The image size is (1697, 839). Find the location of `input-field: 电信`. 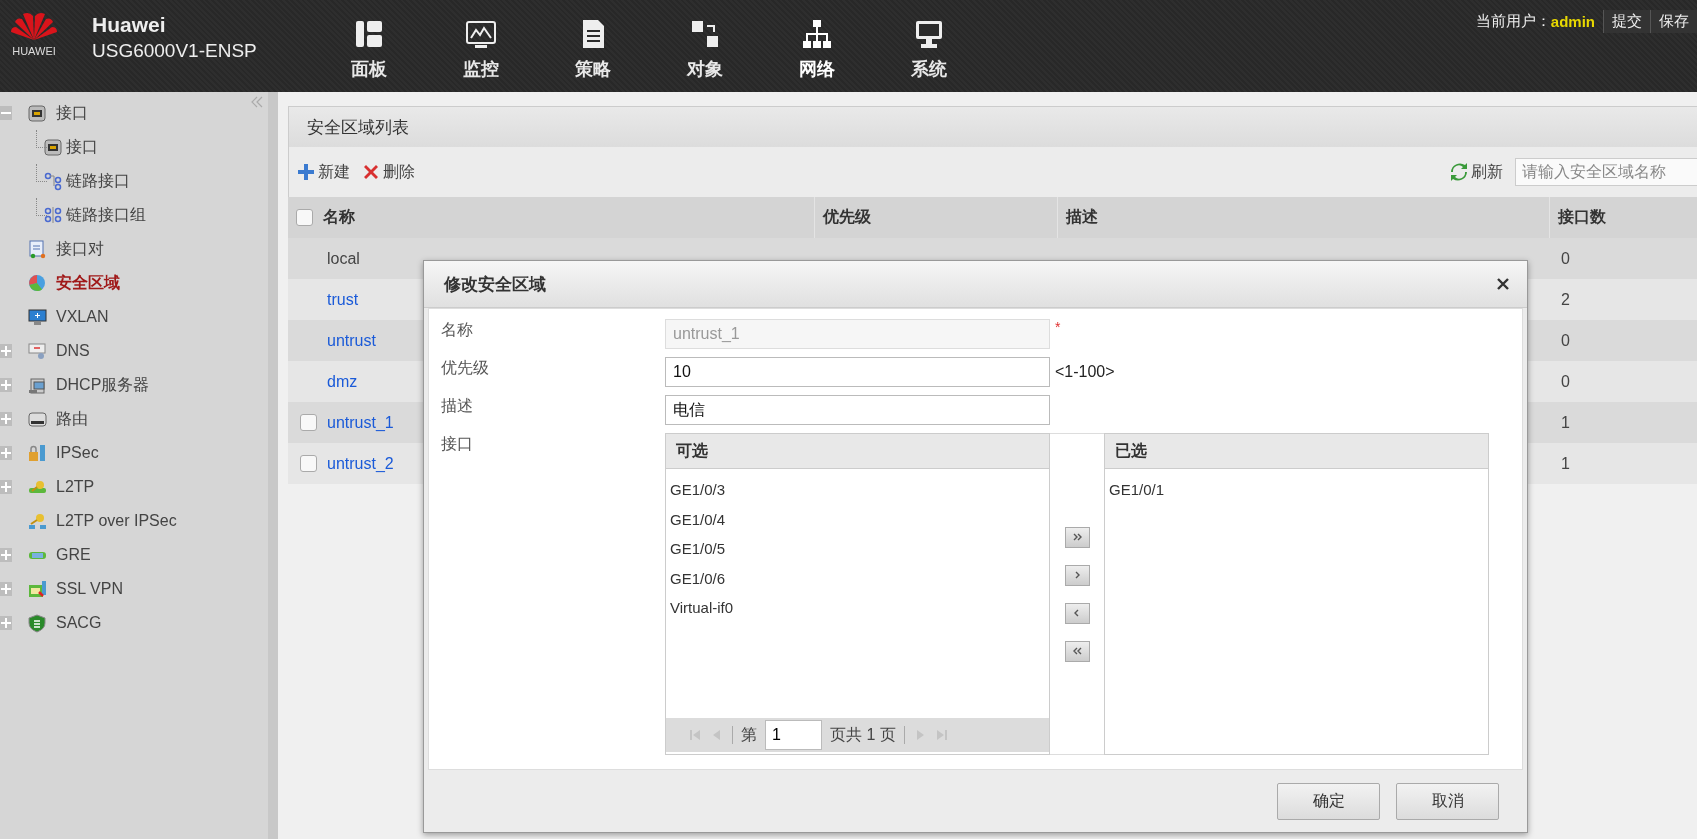

input-field: 电信 is located at coordinates (857, 410).